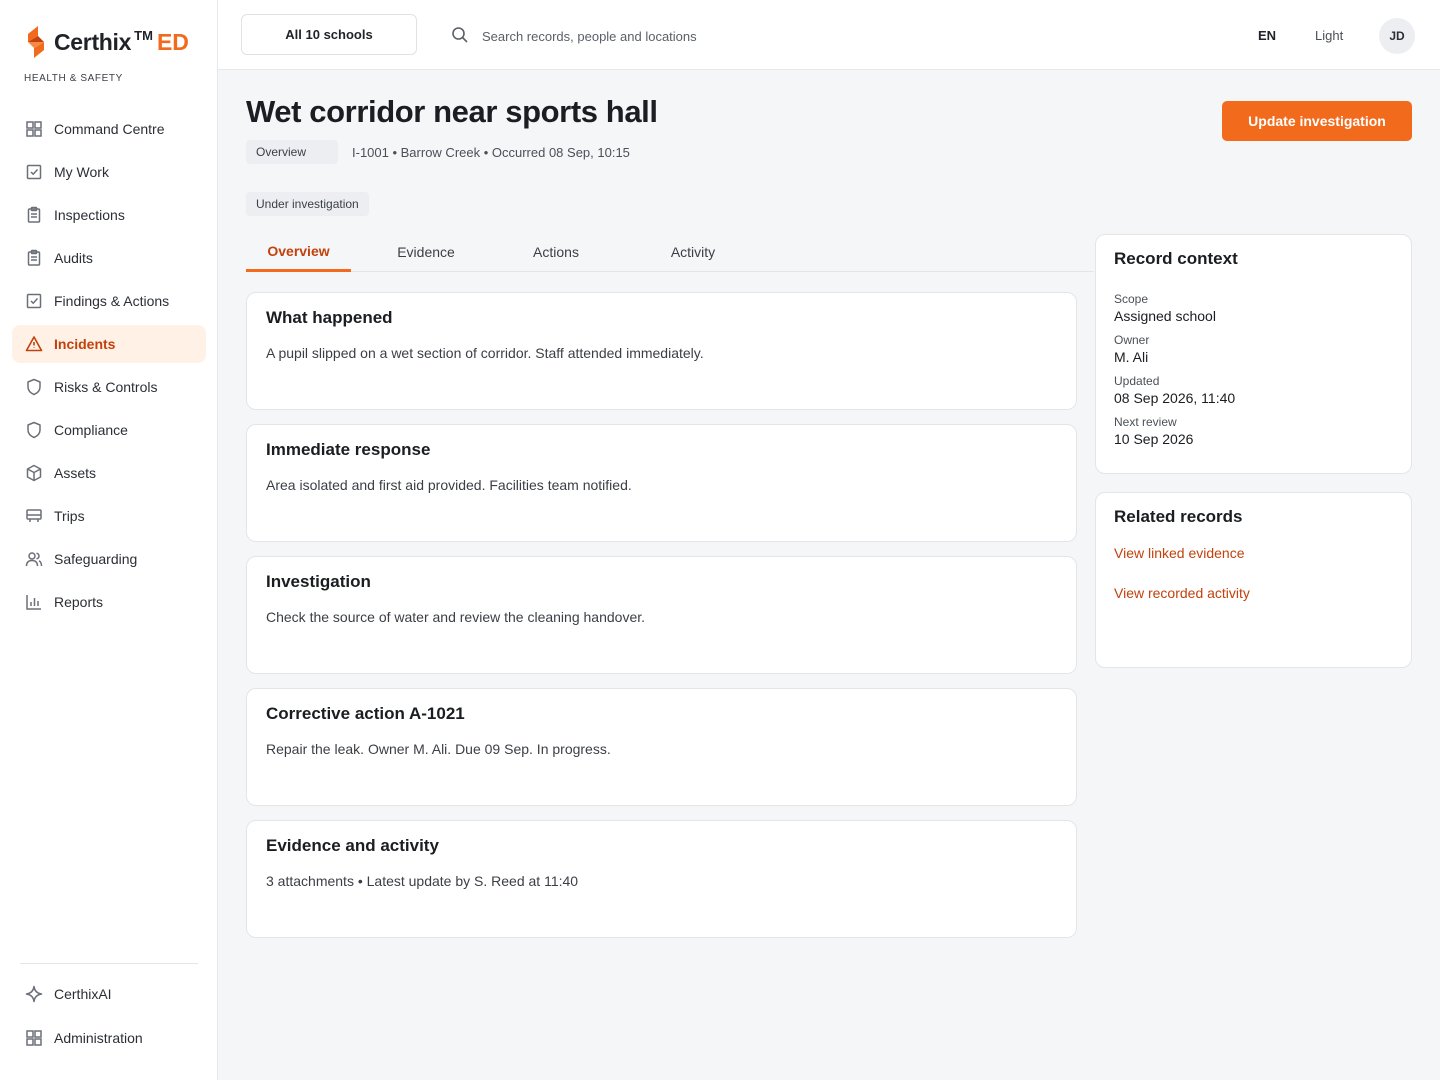 The height and width of the screenshot is (1080, 1440). I want to click on language-switch: EN, so click(1267, 35).